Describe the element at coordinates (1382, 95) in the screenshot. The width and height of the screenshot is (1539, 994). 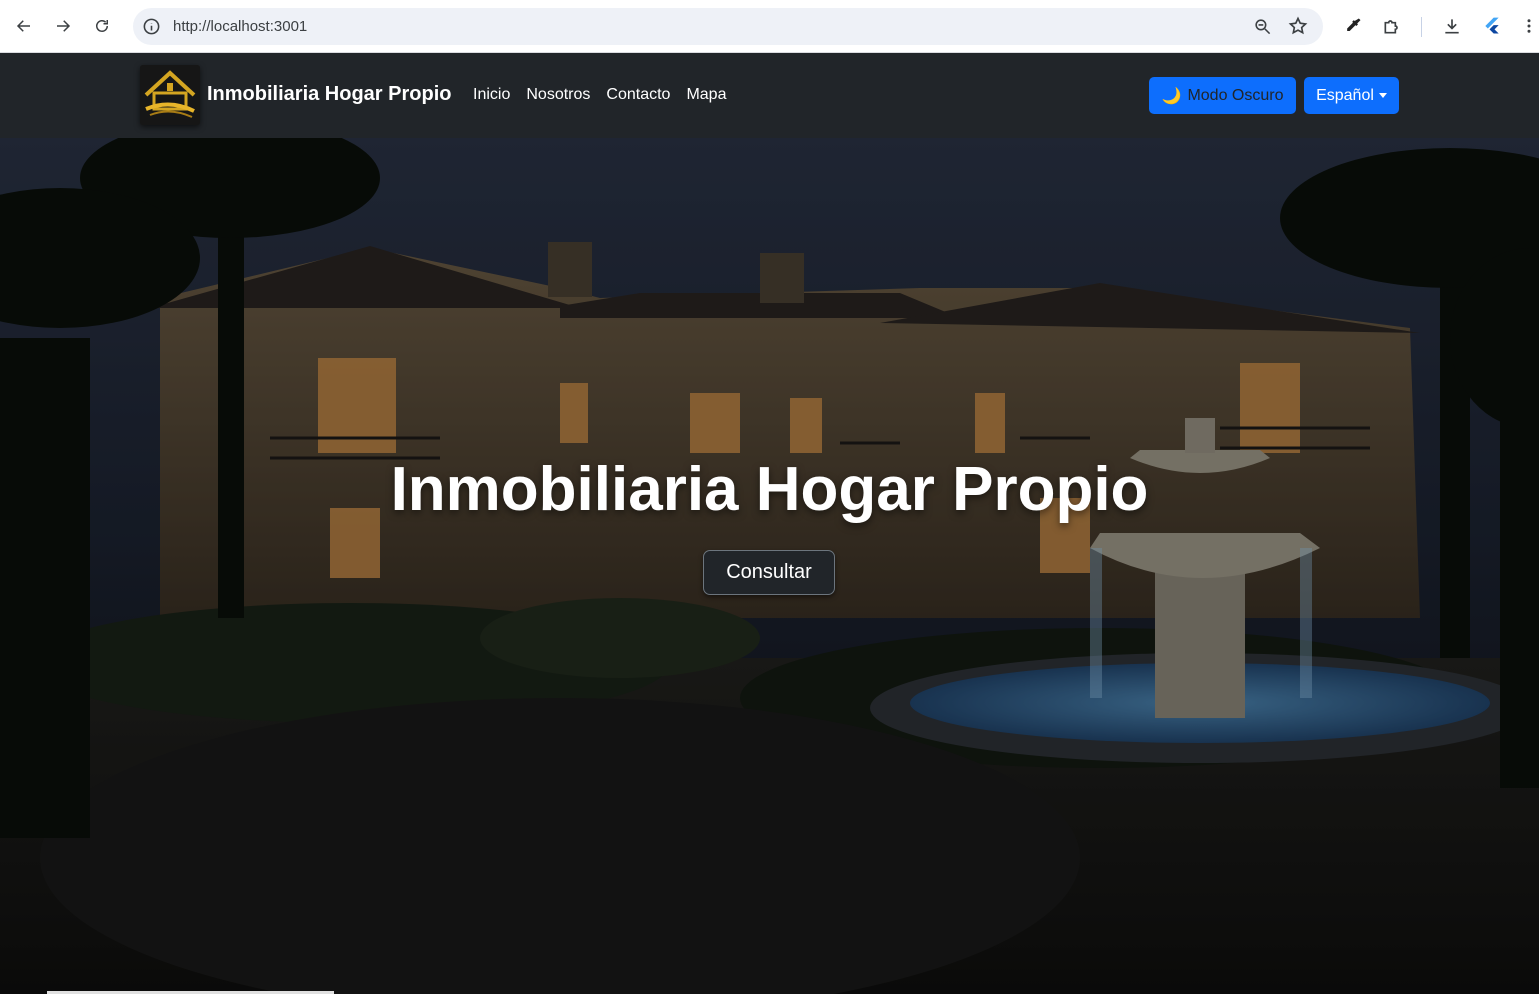
I see `chevron-down-icon` at that location.